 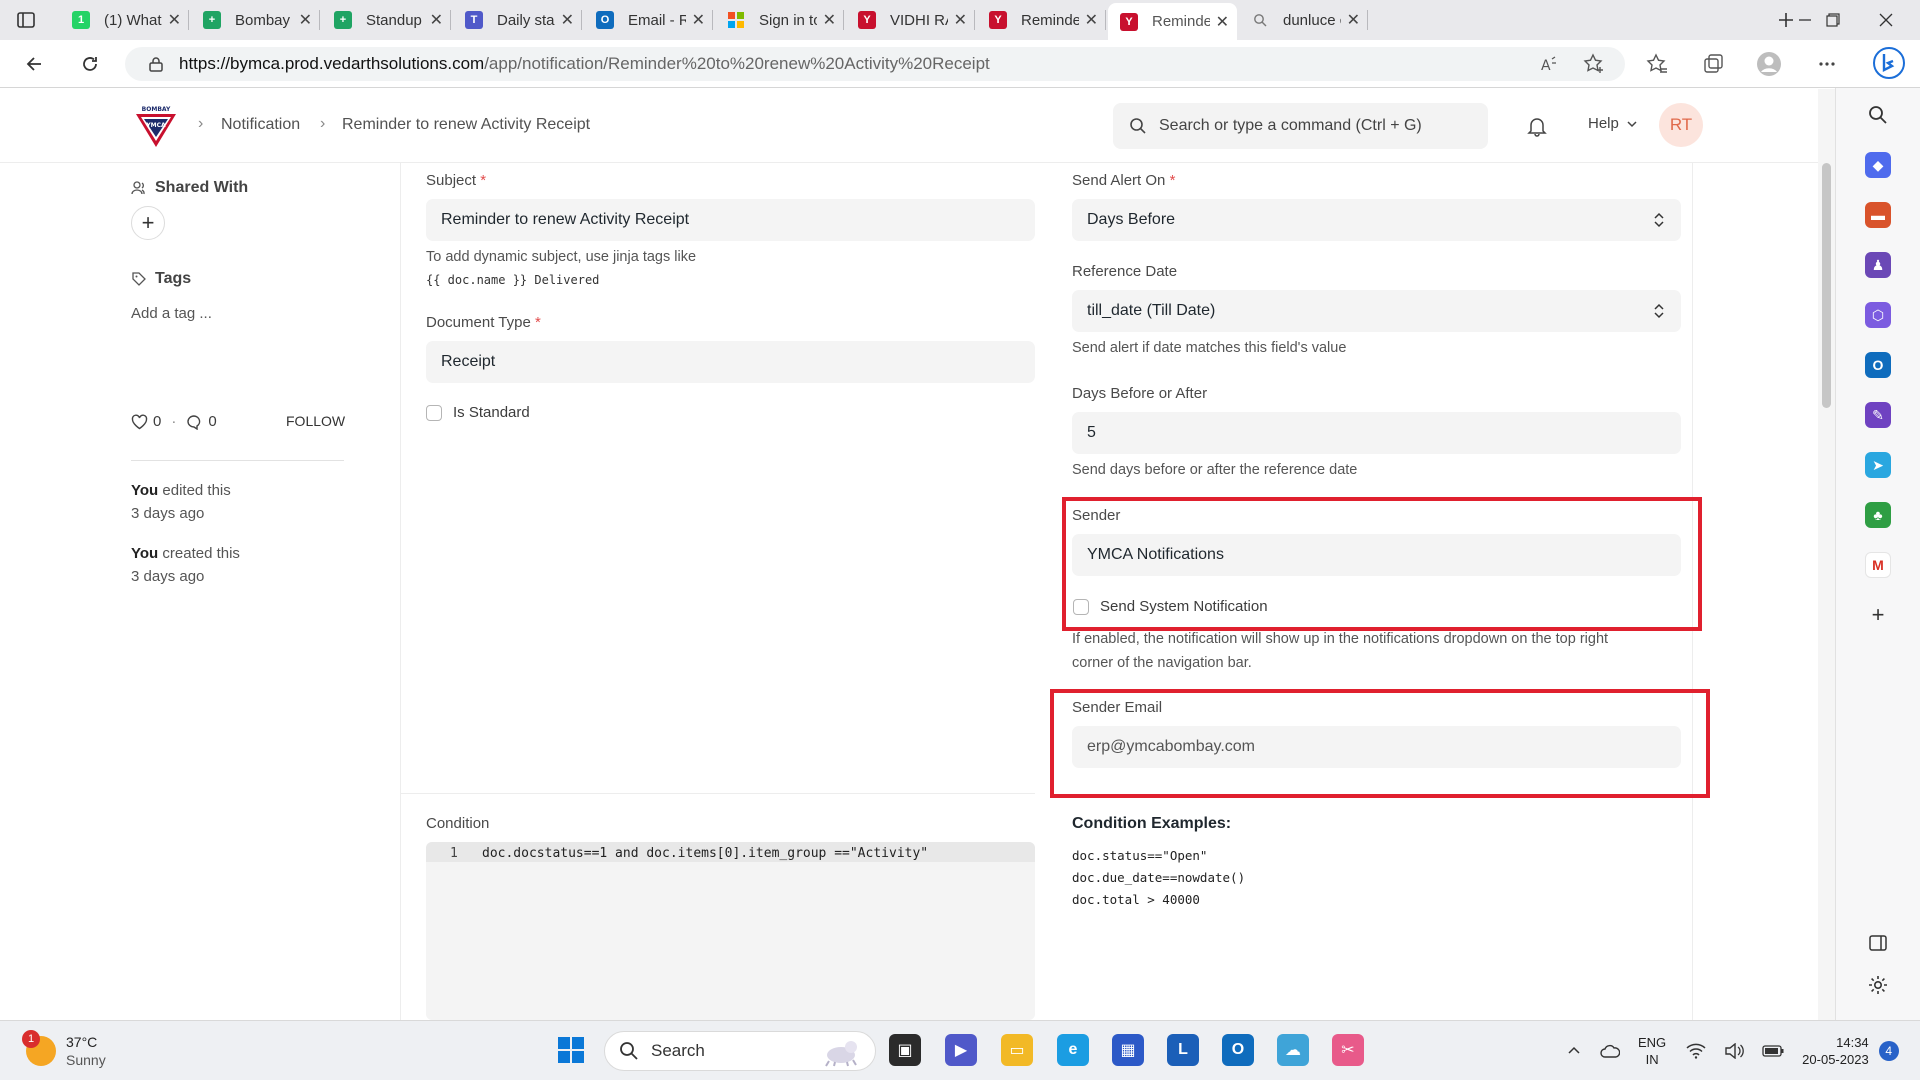 I want to click on heart-icon, so click(x=139, y=422).